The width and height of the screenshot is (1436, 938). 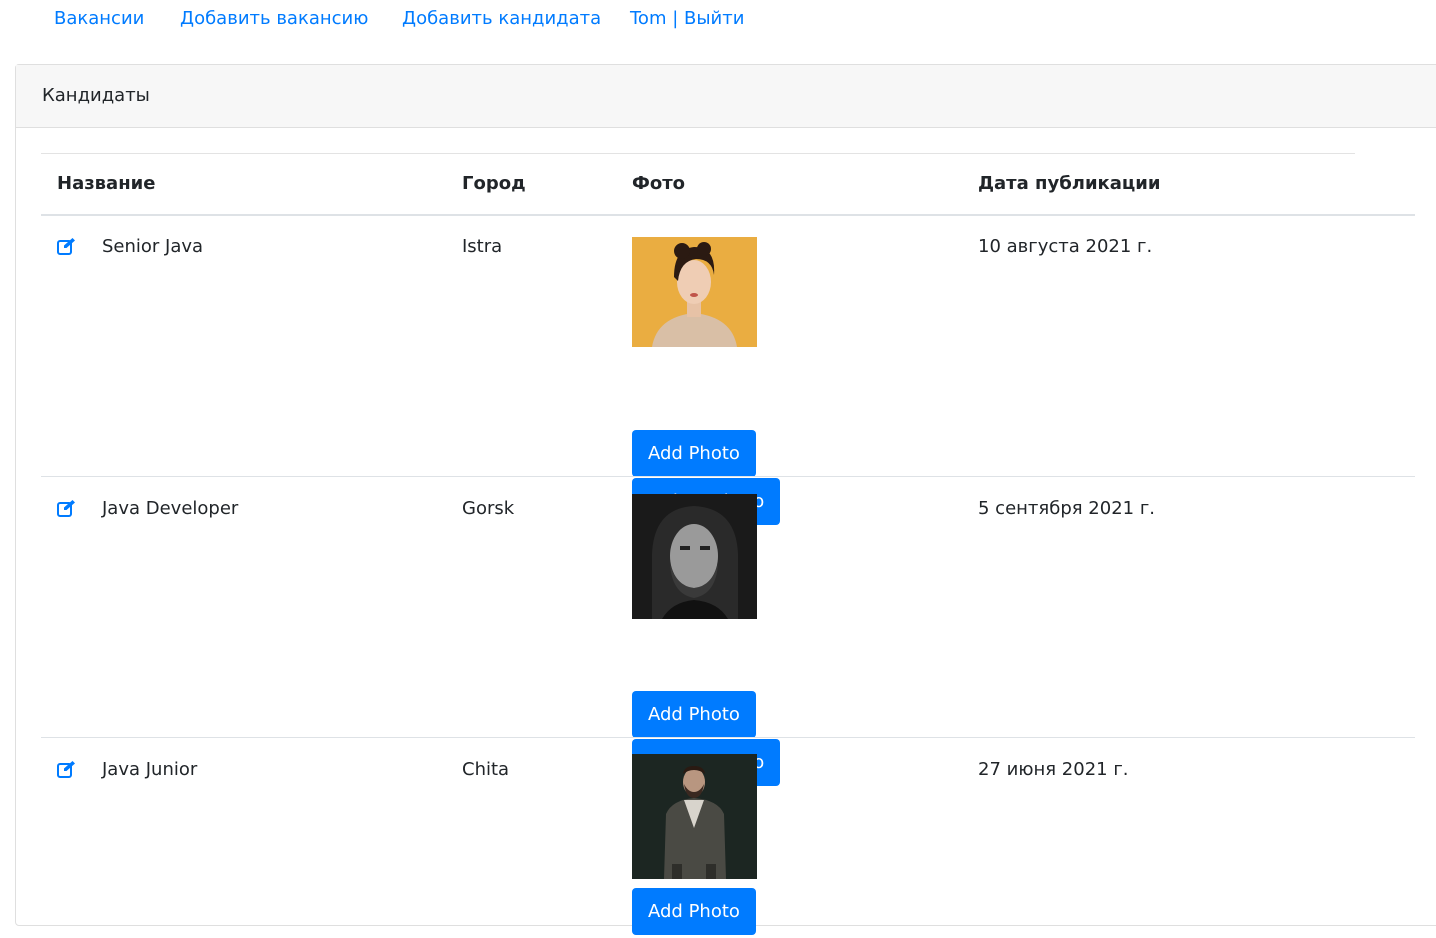 I want to click on publication-date: 27 июня 2021 г., so click(x=1053, y=769).